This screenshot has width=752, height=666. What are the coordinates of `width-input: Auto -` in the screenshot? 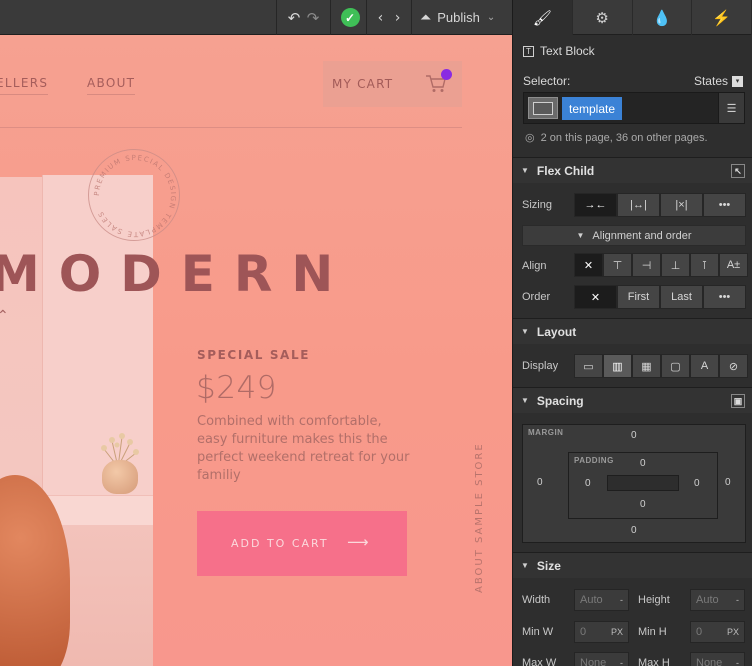 It's located at (601, 600).